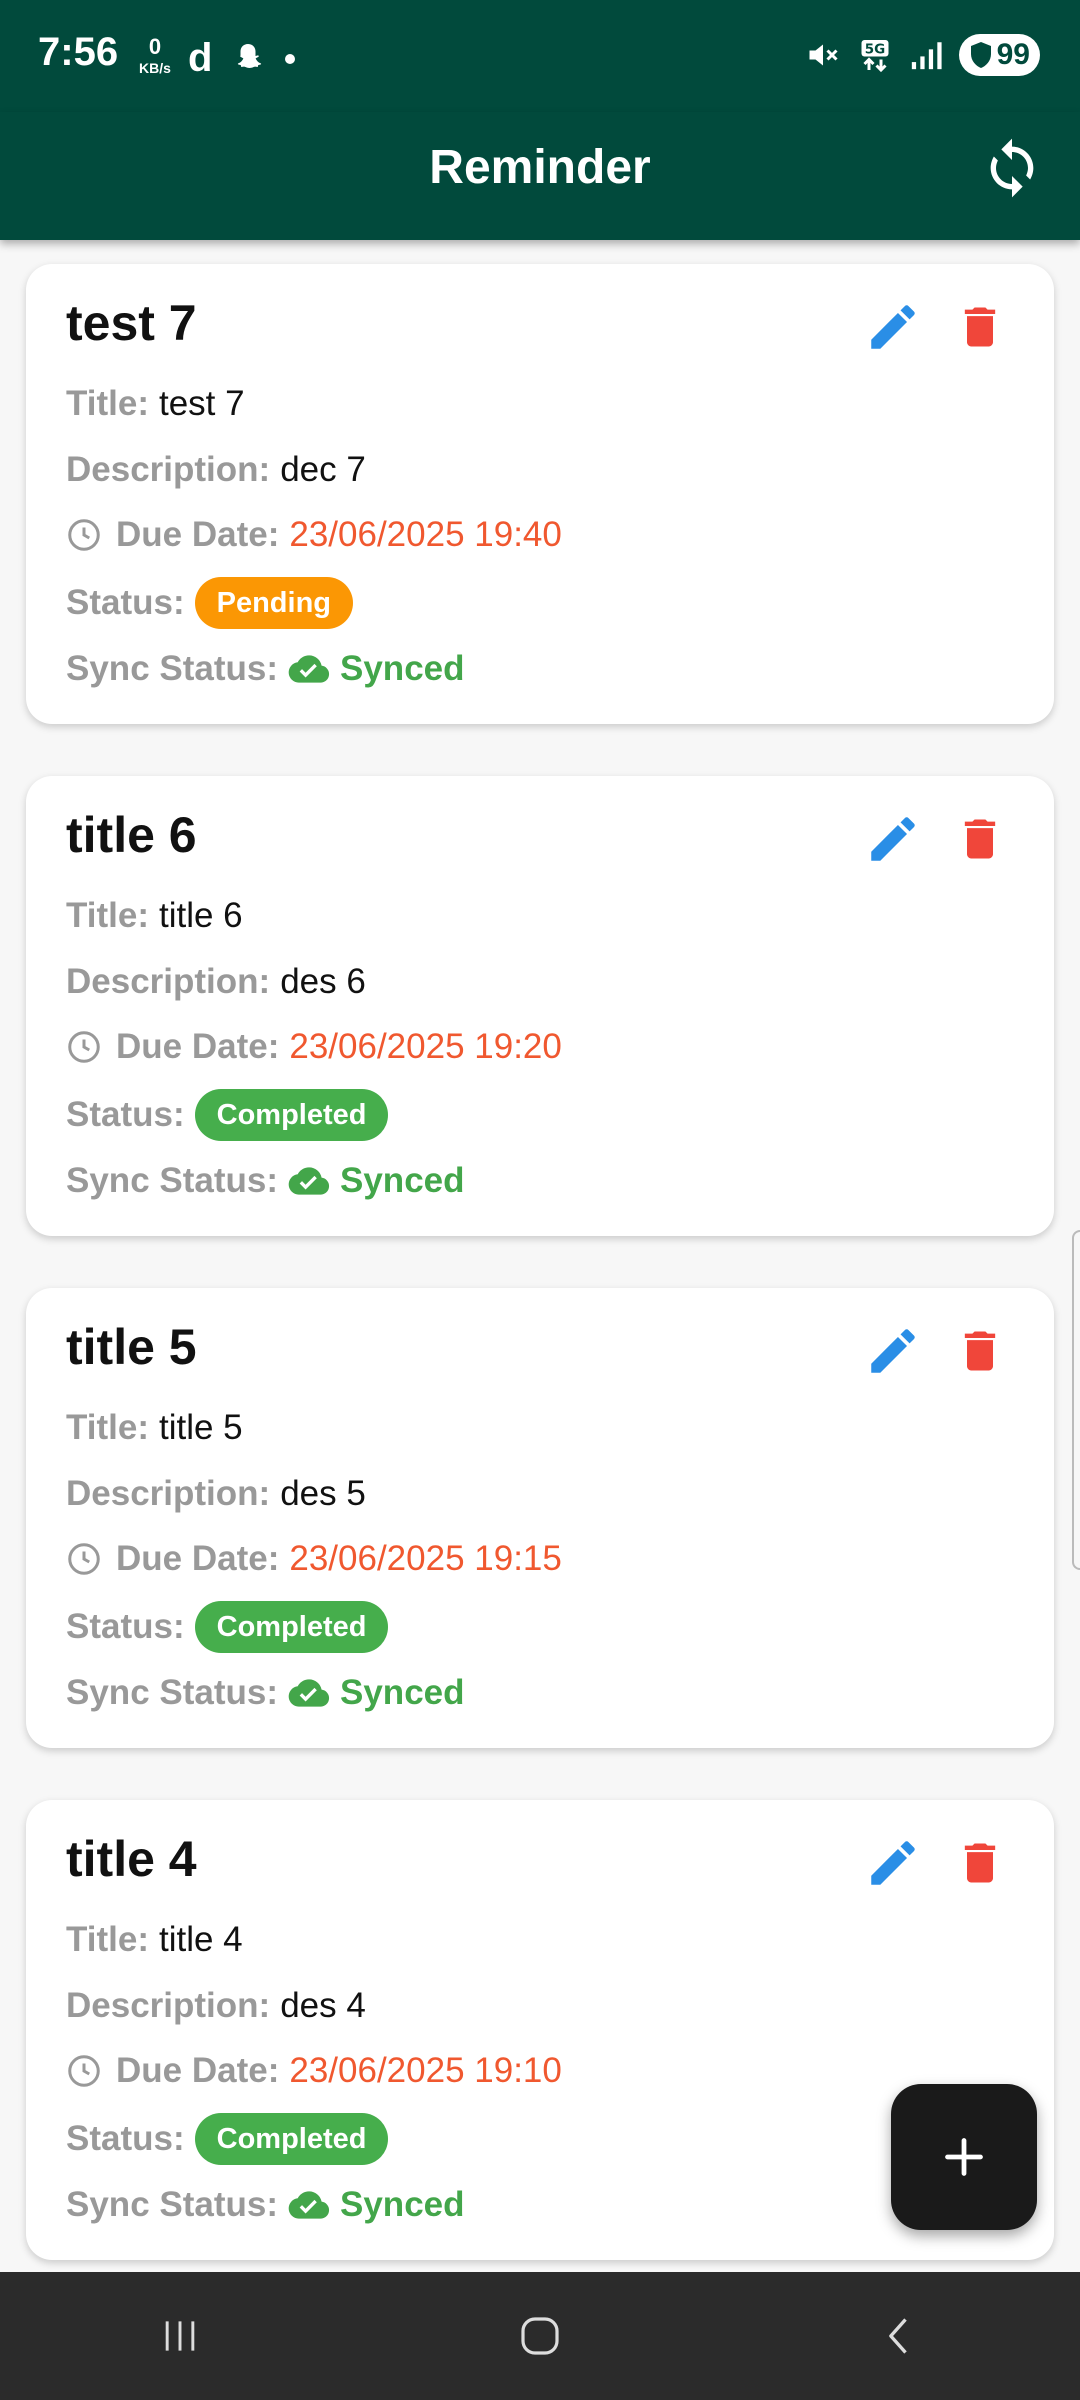 The width and height of the screenshot is (1080, 2400). I want to click on home-button, so click(540, 2336).